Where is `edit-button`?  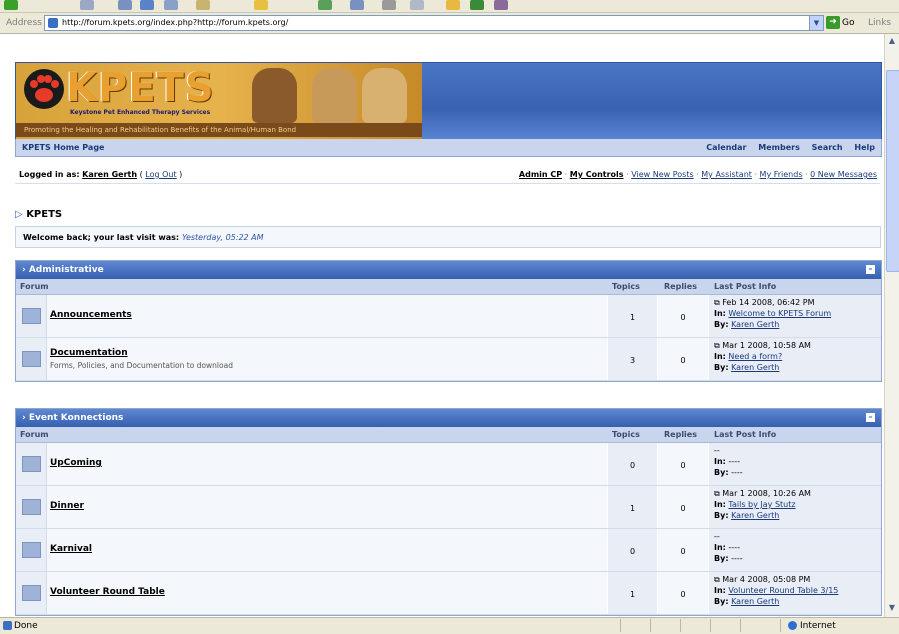 edit-button is located at coordinates (417, 5).